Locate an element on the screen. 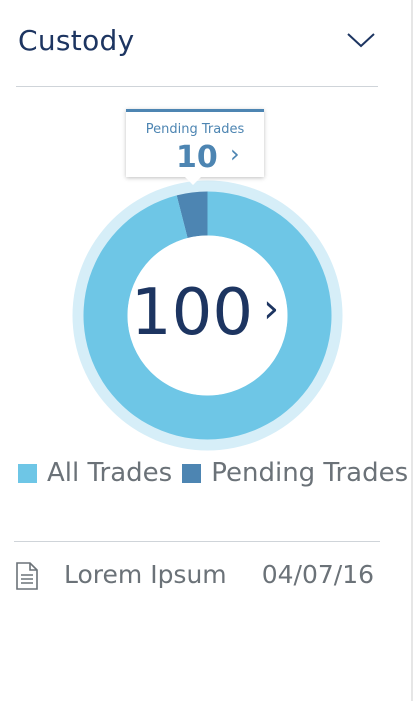  list-item: Lorem Ipsum 04/07/16 is located at coordinates (197, 576).